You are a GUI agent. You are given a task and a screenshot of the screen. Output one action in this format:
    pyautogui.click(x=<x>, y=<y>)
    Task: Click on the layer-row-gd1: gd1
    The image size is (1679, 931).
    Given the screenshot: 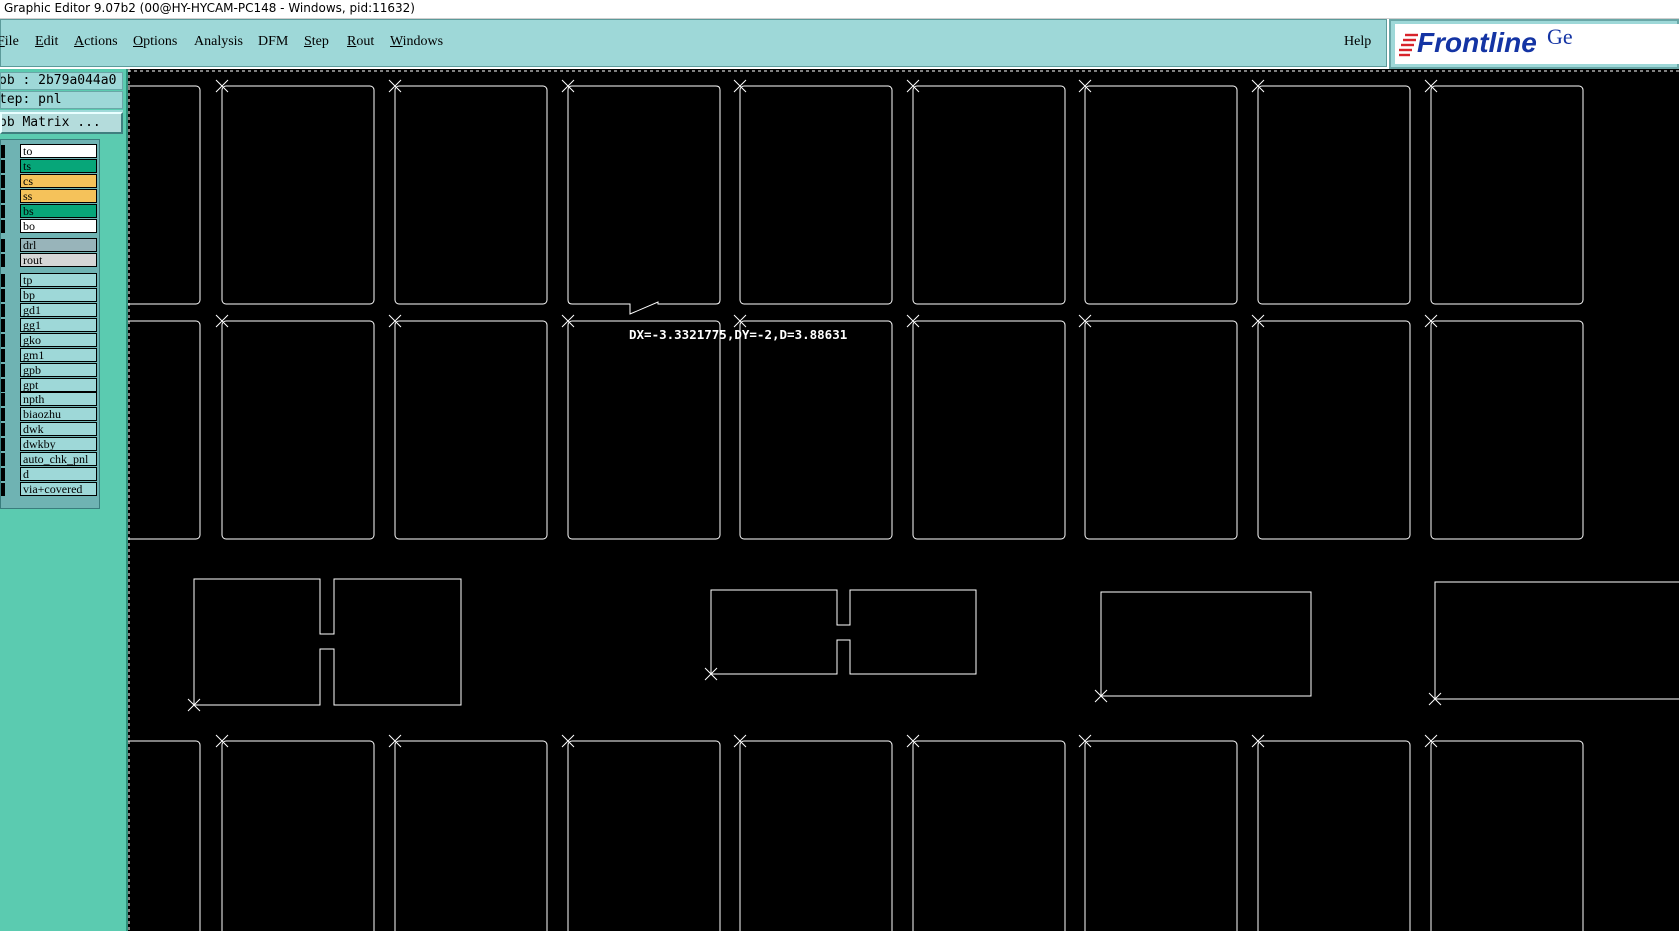 What is the action you would take?
    pyautogui.click(x=51, y=310)
    